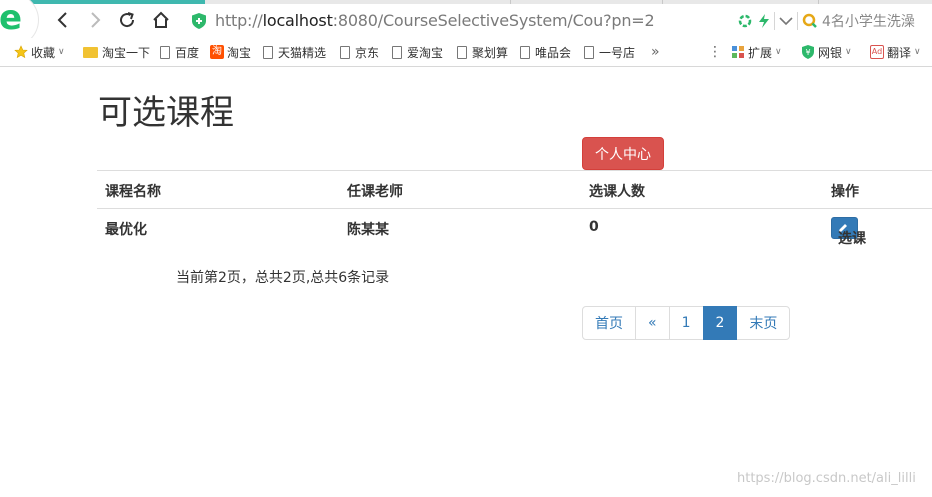  I want to click on bookmark-folder: 淘宝一下, so click(116, 52).